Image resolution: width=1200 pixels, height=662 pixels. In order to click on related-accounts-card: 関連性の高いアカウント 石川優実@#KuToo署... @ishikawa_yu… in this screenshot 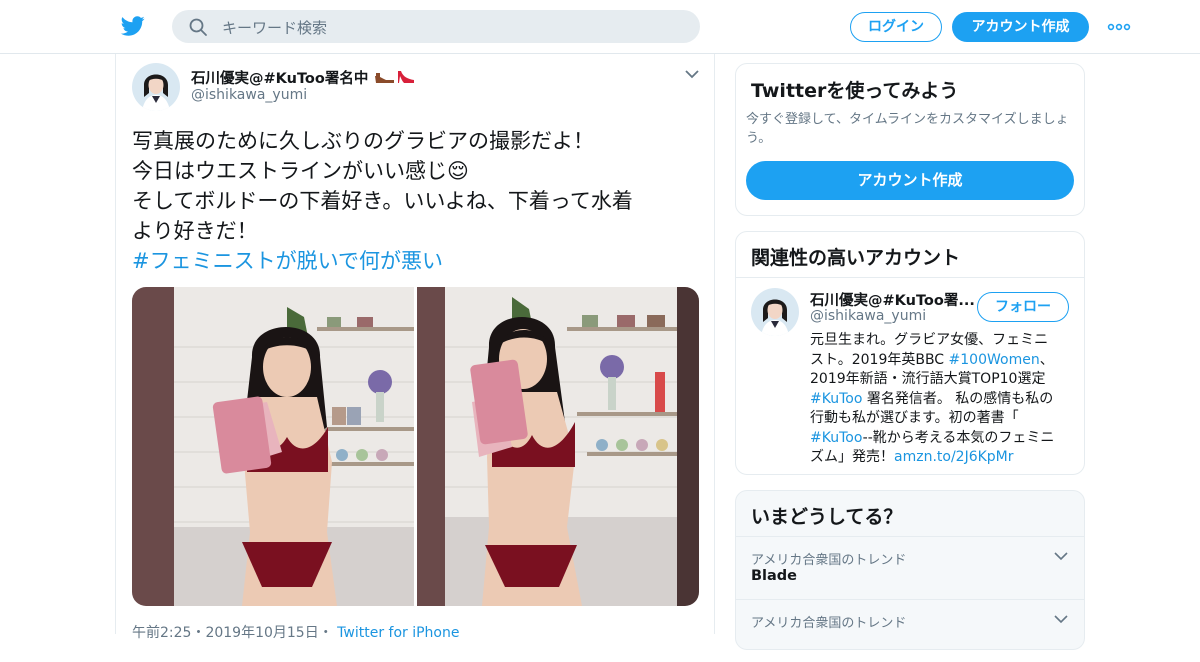, I will do `click(910, 353)`.